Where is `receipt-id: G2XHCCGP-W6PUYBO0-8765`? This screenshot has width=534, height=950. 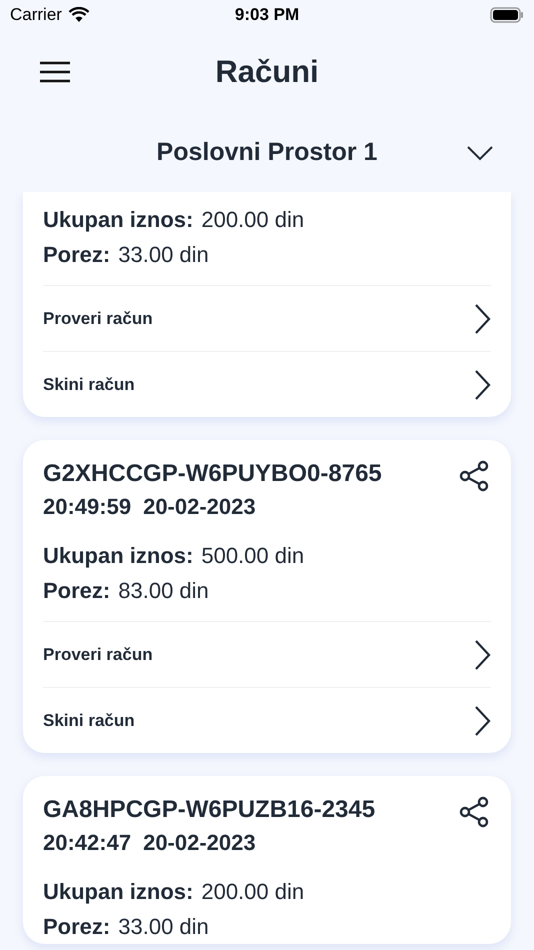
receipt-id: G2XHCCGP-W6PUYBO0-8765 is located at coordinates (212, 474).